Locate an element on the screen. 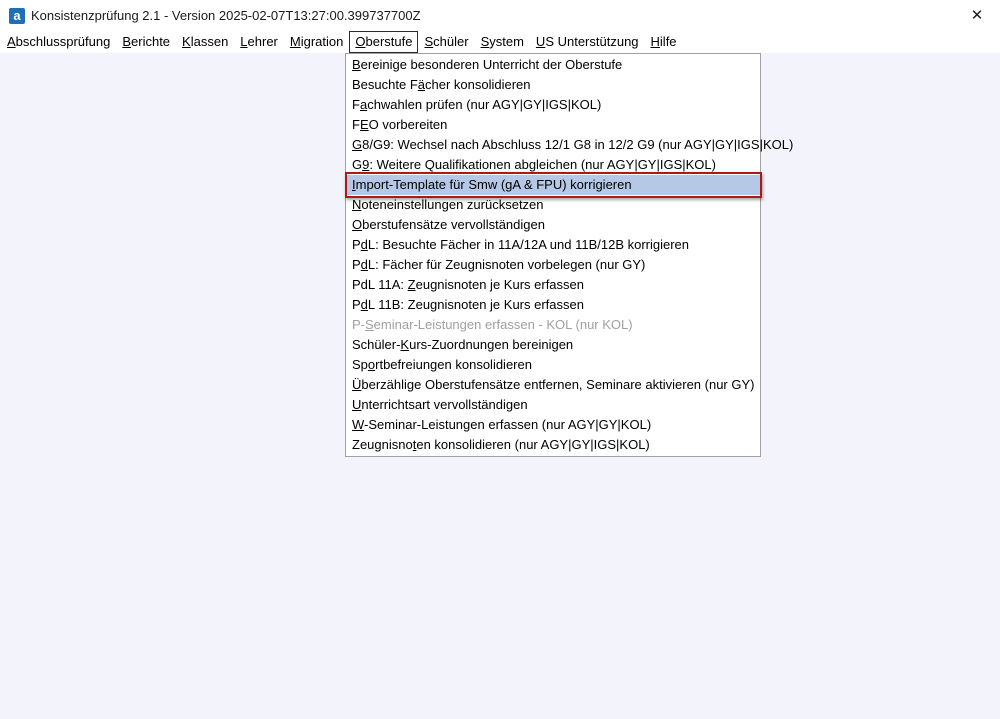 The image size is (1000, 719). label-text: lassen is located at coordinates (209, 41).